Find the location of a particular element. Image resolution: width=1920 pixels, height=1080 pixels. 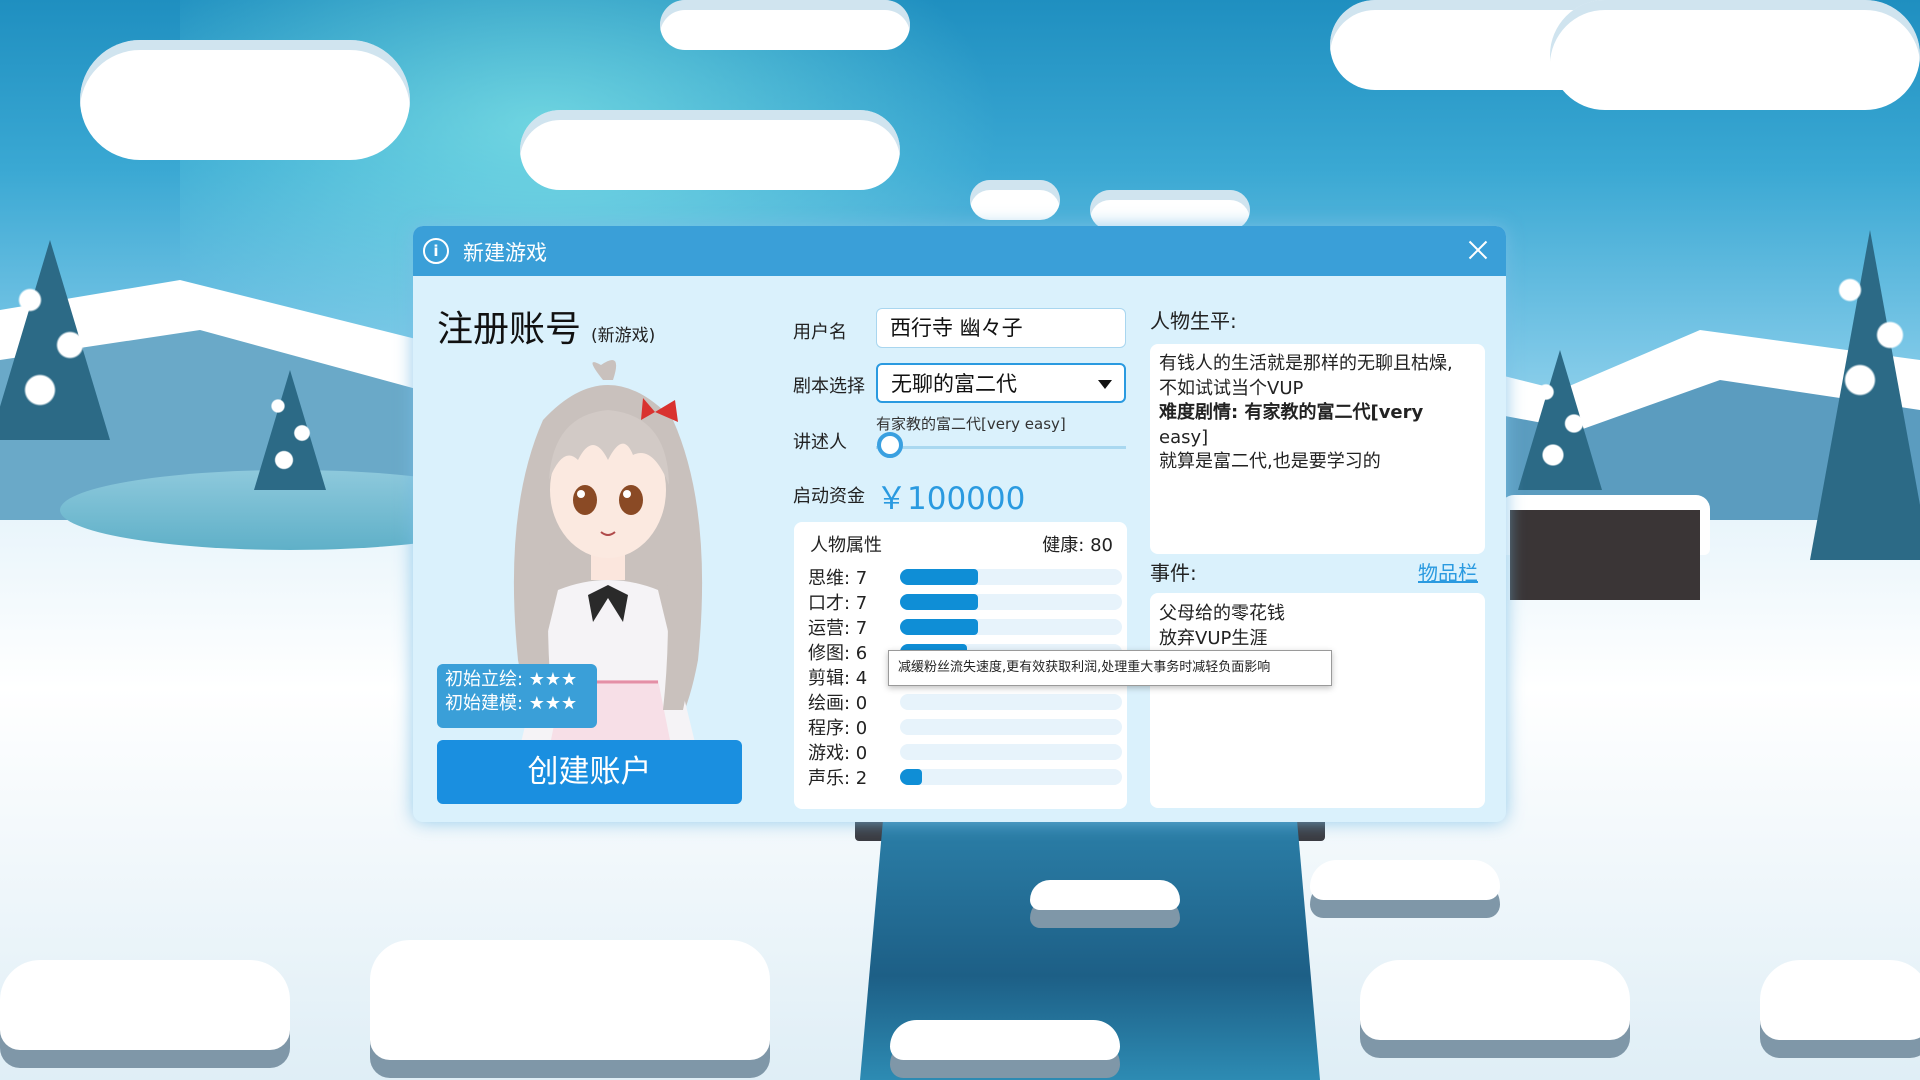

events-label: 事件: is located at coordinates (1173, 573).